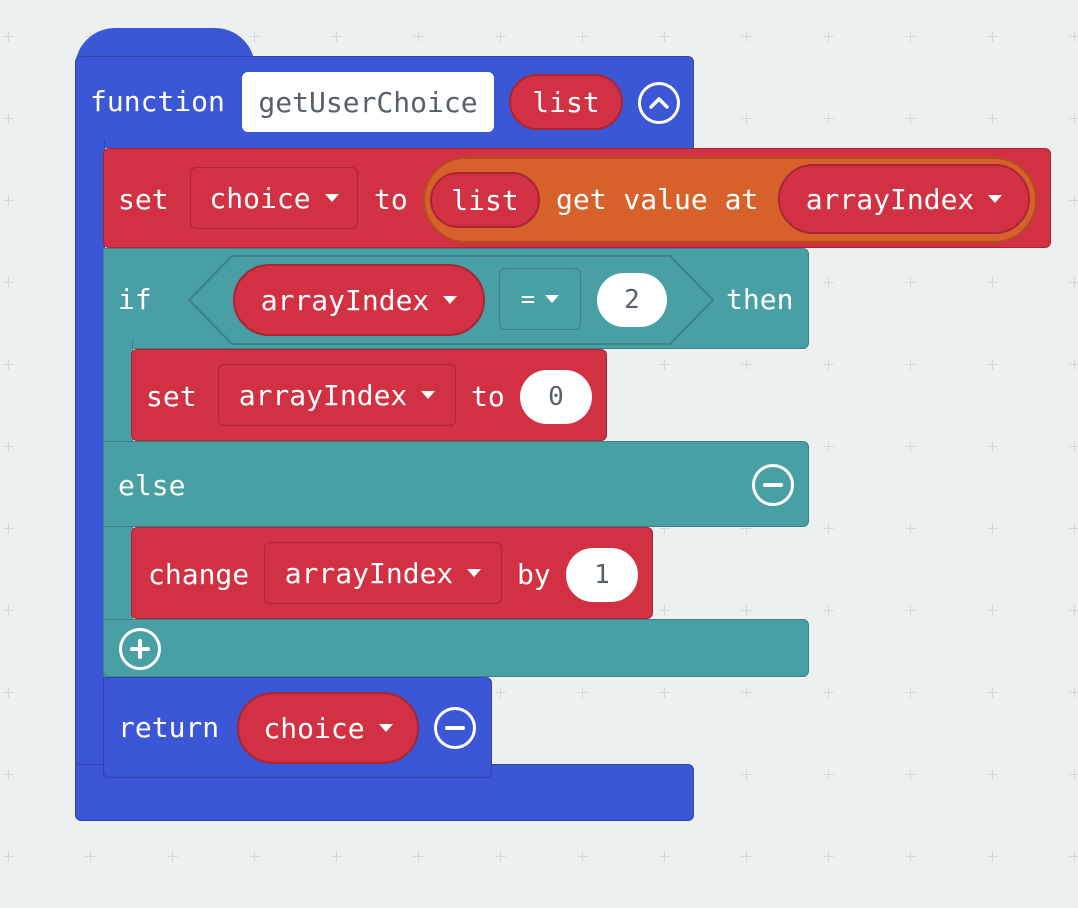  I want to click on index-variable-label: arrayIndex, so click(890, 199).